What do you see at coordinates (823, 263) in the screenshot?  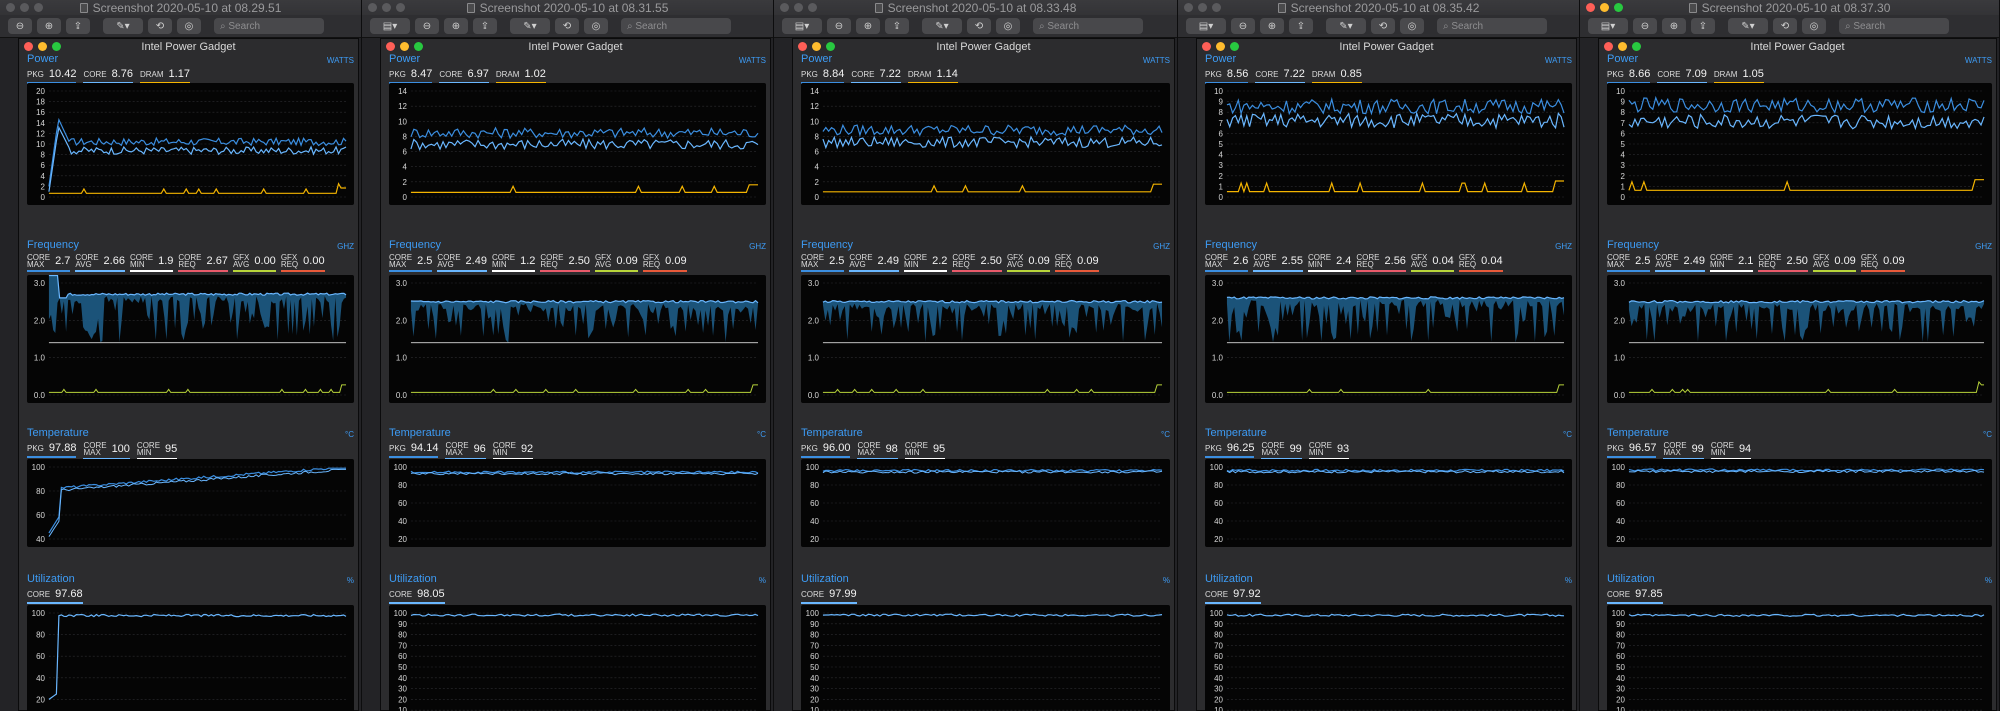 I see `freq-core-max: CORE MAX 2.5` at bounding box center [823, 263].